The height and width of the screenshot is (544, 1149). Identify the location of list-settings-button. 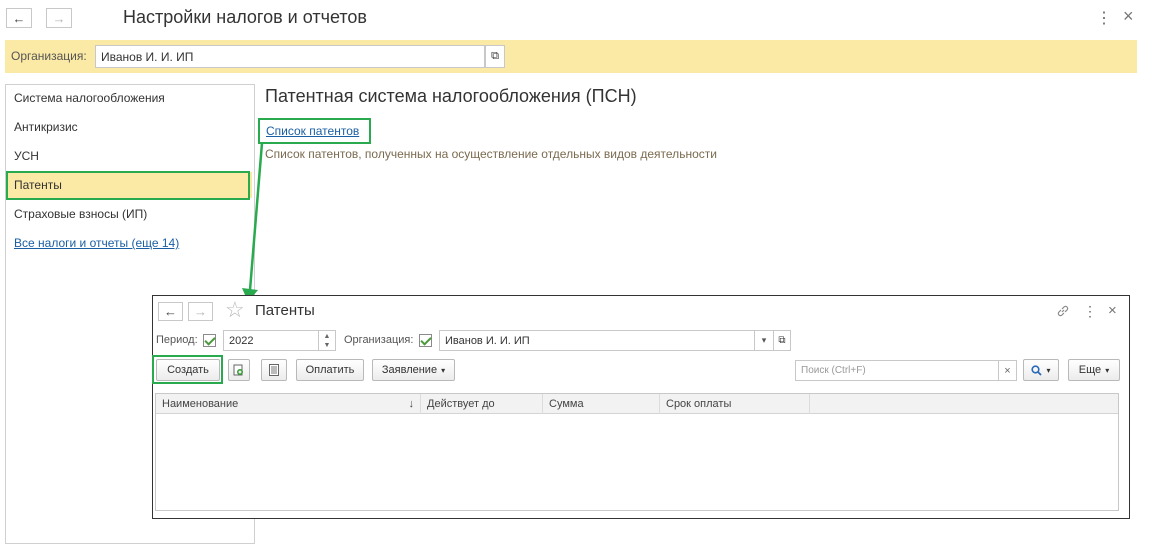
(274, 370).